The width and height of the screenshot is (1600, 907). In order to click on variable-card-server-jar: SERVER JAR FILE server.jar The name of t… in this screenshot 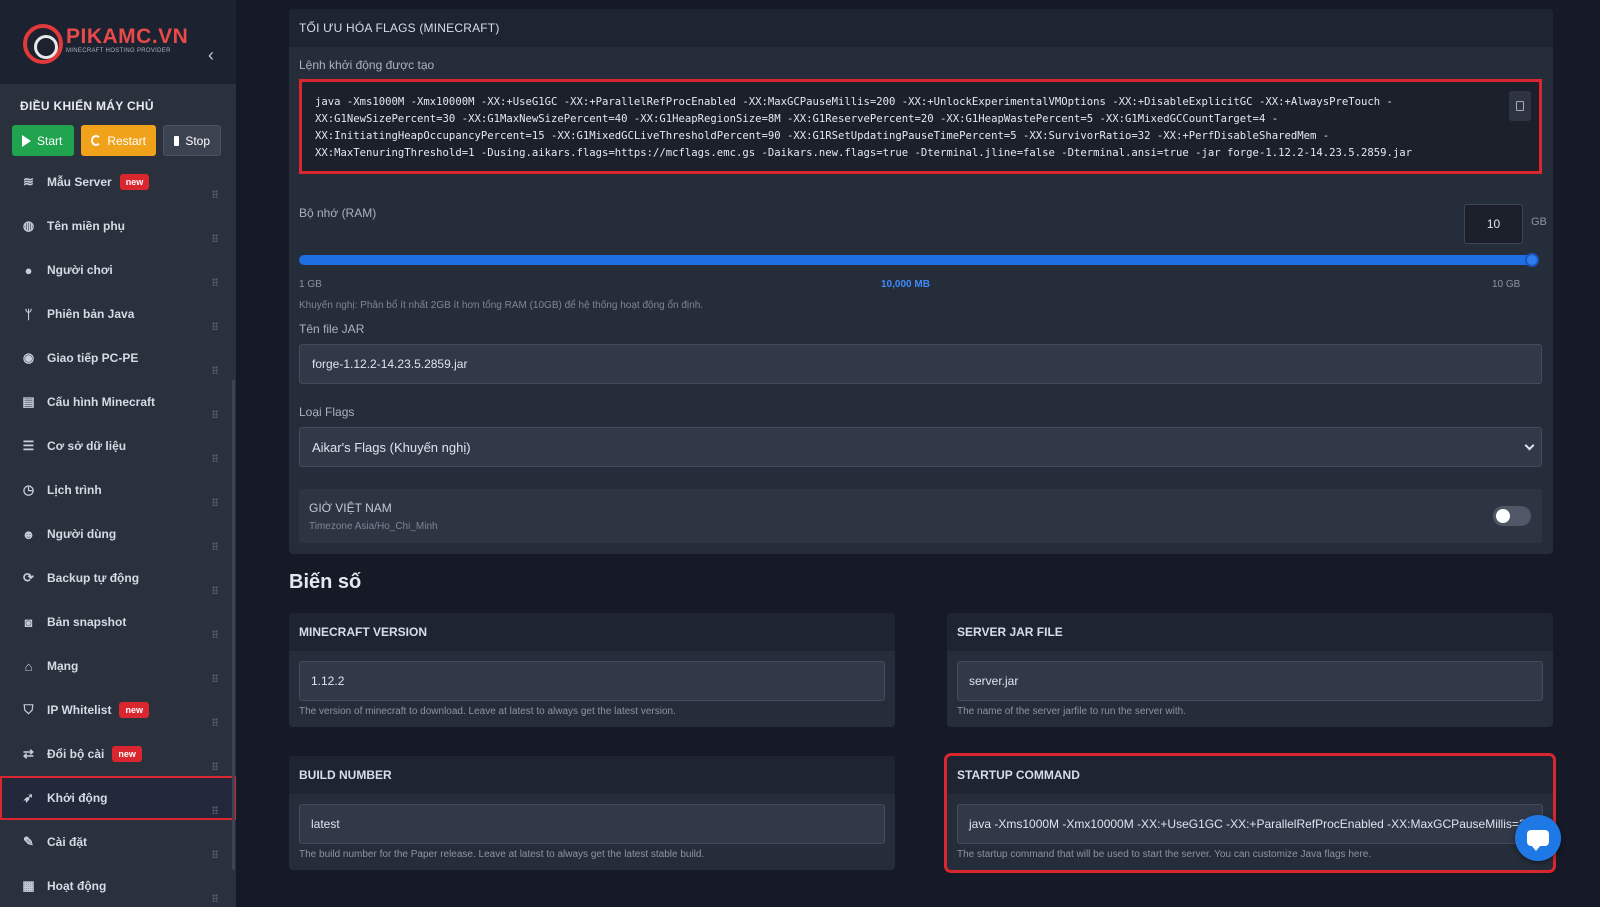, I will do `click(1250, 670)`.